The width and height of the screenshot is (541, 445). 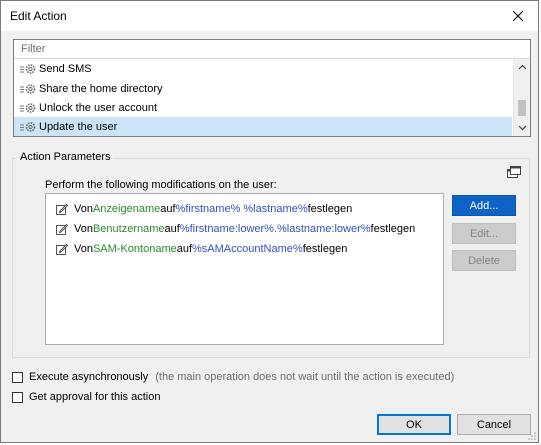 What do you see at coordinates (263, 89) in the screenshot?
I see `action-item-share-home-directory: Share the home directory` at bounding box center [263, 89].